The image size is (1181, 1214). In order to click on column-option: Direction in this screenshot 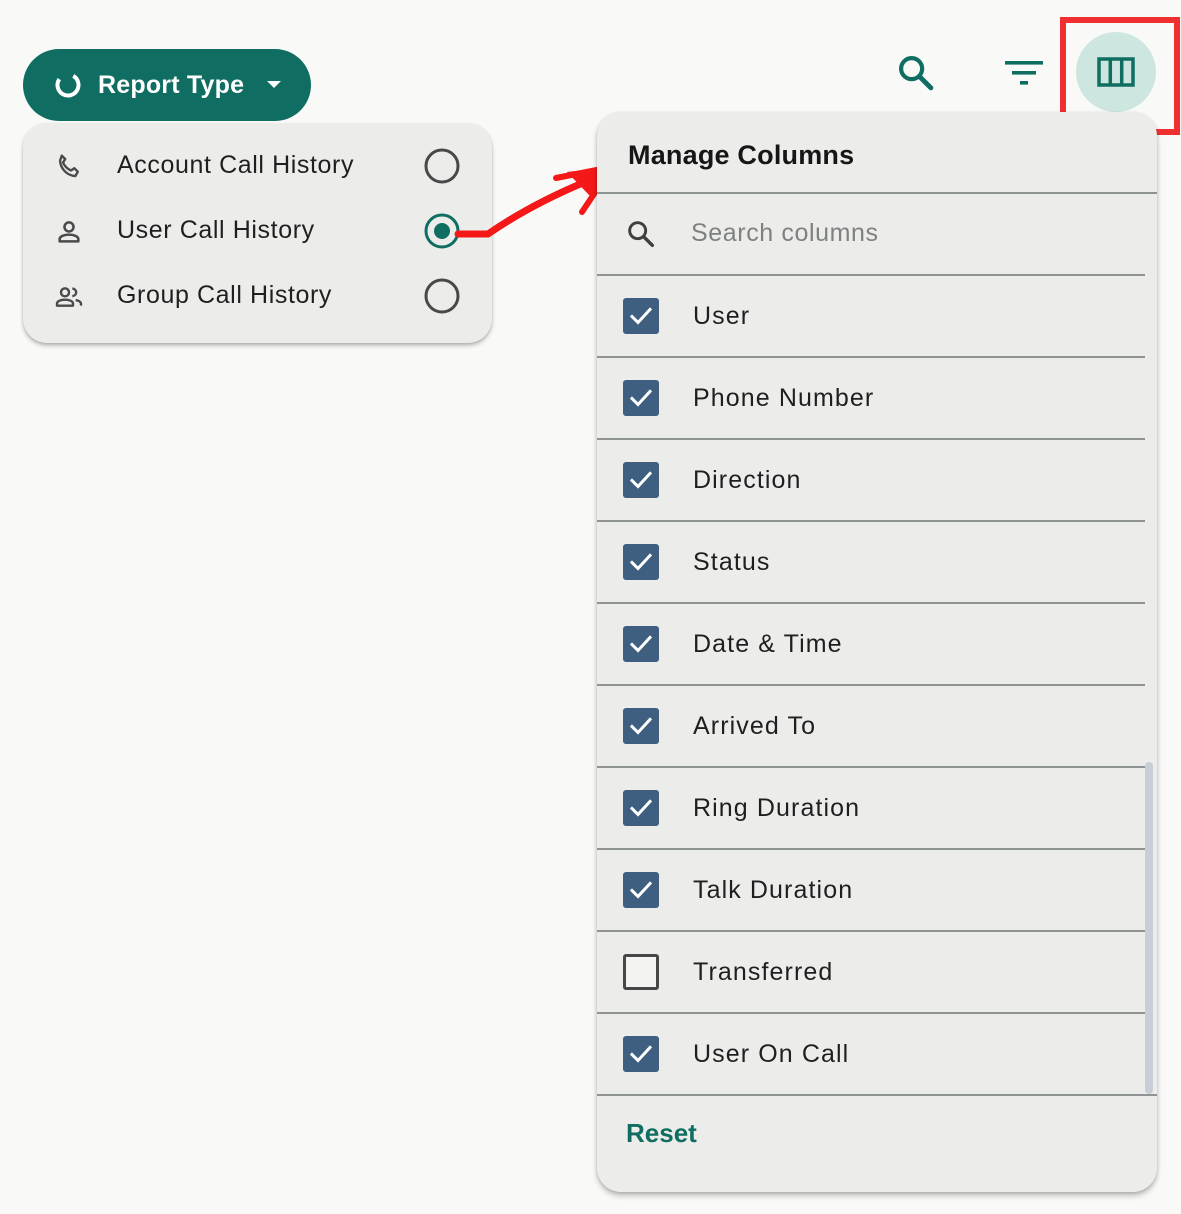, I will do `click(871, 480)`.